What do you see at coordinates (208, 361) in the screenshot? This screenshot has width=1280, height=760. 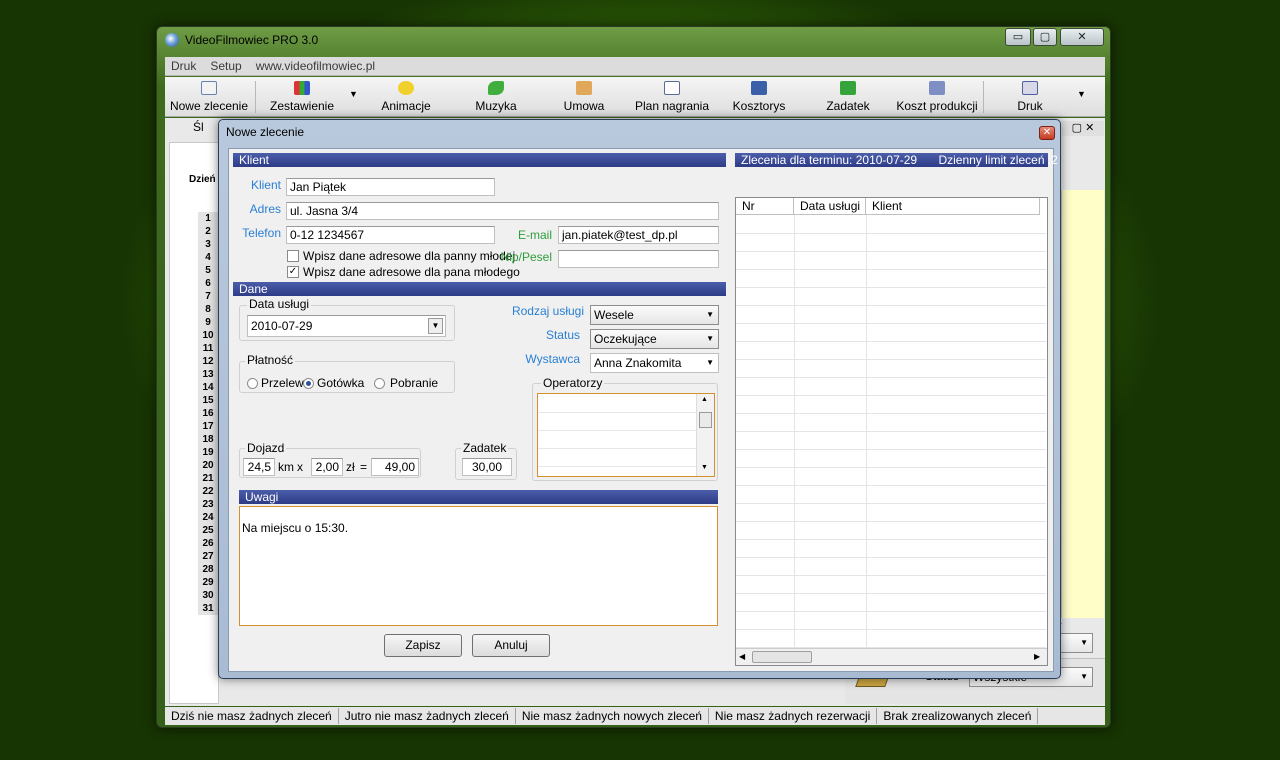 I see `day-number: 12` at bounding box center [208, 361].